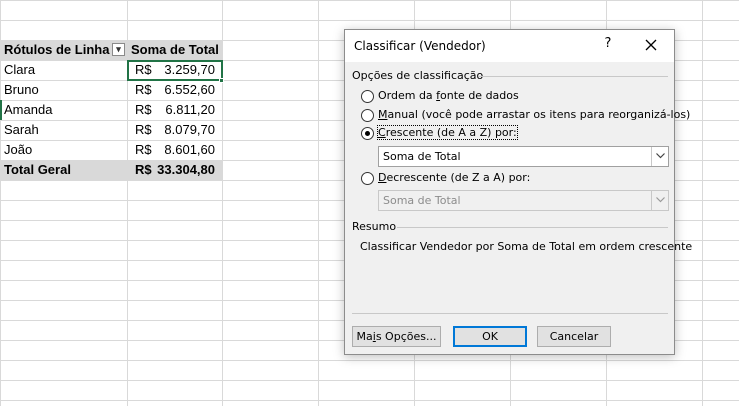 The width and height of the screenshot is (739, 406). Describe the element at coordinates (175, 70) in the screenshot. I see `selected-cell` at that location.